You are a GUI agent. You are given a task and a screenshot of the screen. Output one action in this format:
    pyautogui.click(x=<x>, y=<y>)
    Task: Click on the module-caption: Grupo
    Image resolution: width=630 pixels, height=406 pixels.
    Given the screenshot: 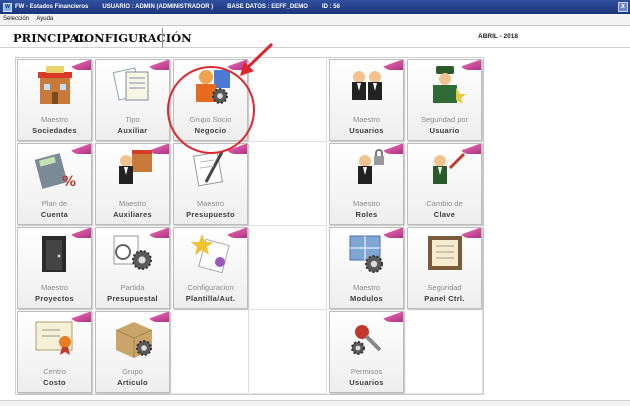 What is the action you would take?
    pyautogui.click(x=132, y=371)
    